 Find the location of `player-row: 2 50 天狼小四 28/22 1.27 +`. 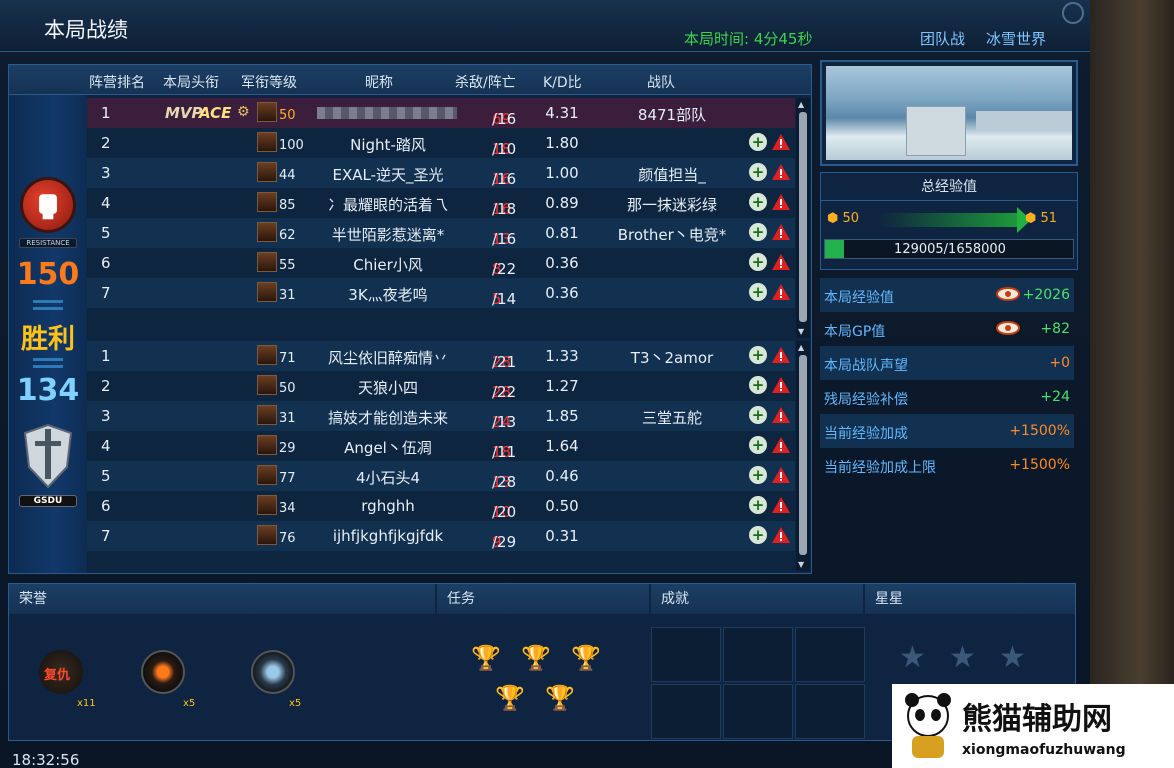

player-row: 2 50 天狼小四 28/22 1.27 + is located at coordinates (441, 386).